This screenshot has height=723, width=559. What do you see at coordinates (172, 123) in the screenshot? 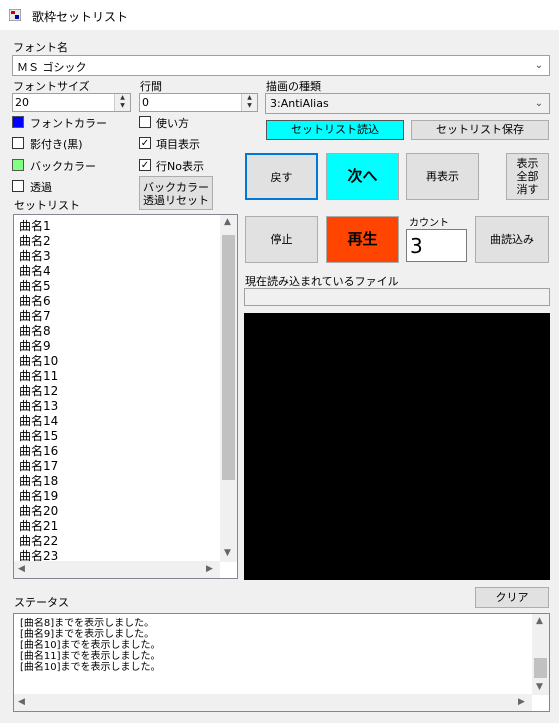
I see `usage-label: 使い方` at bounding box center [172, 123].